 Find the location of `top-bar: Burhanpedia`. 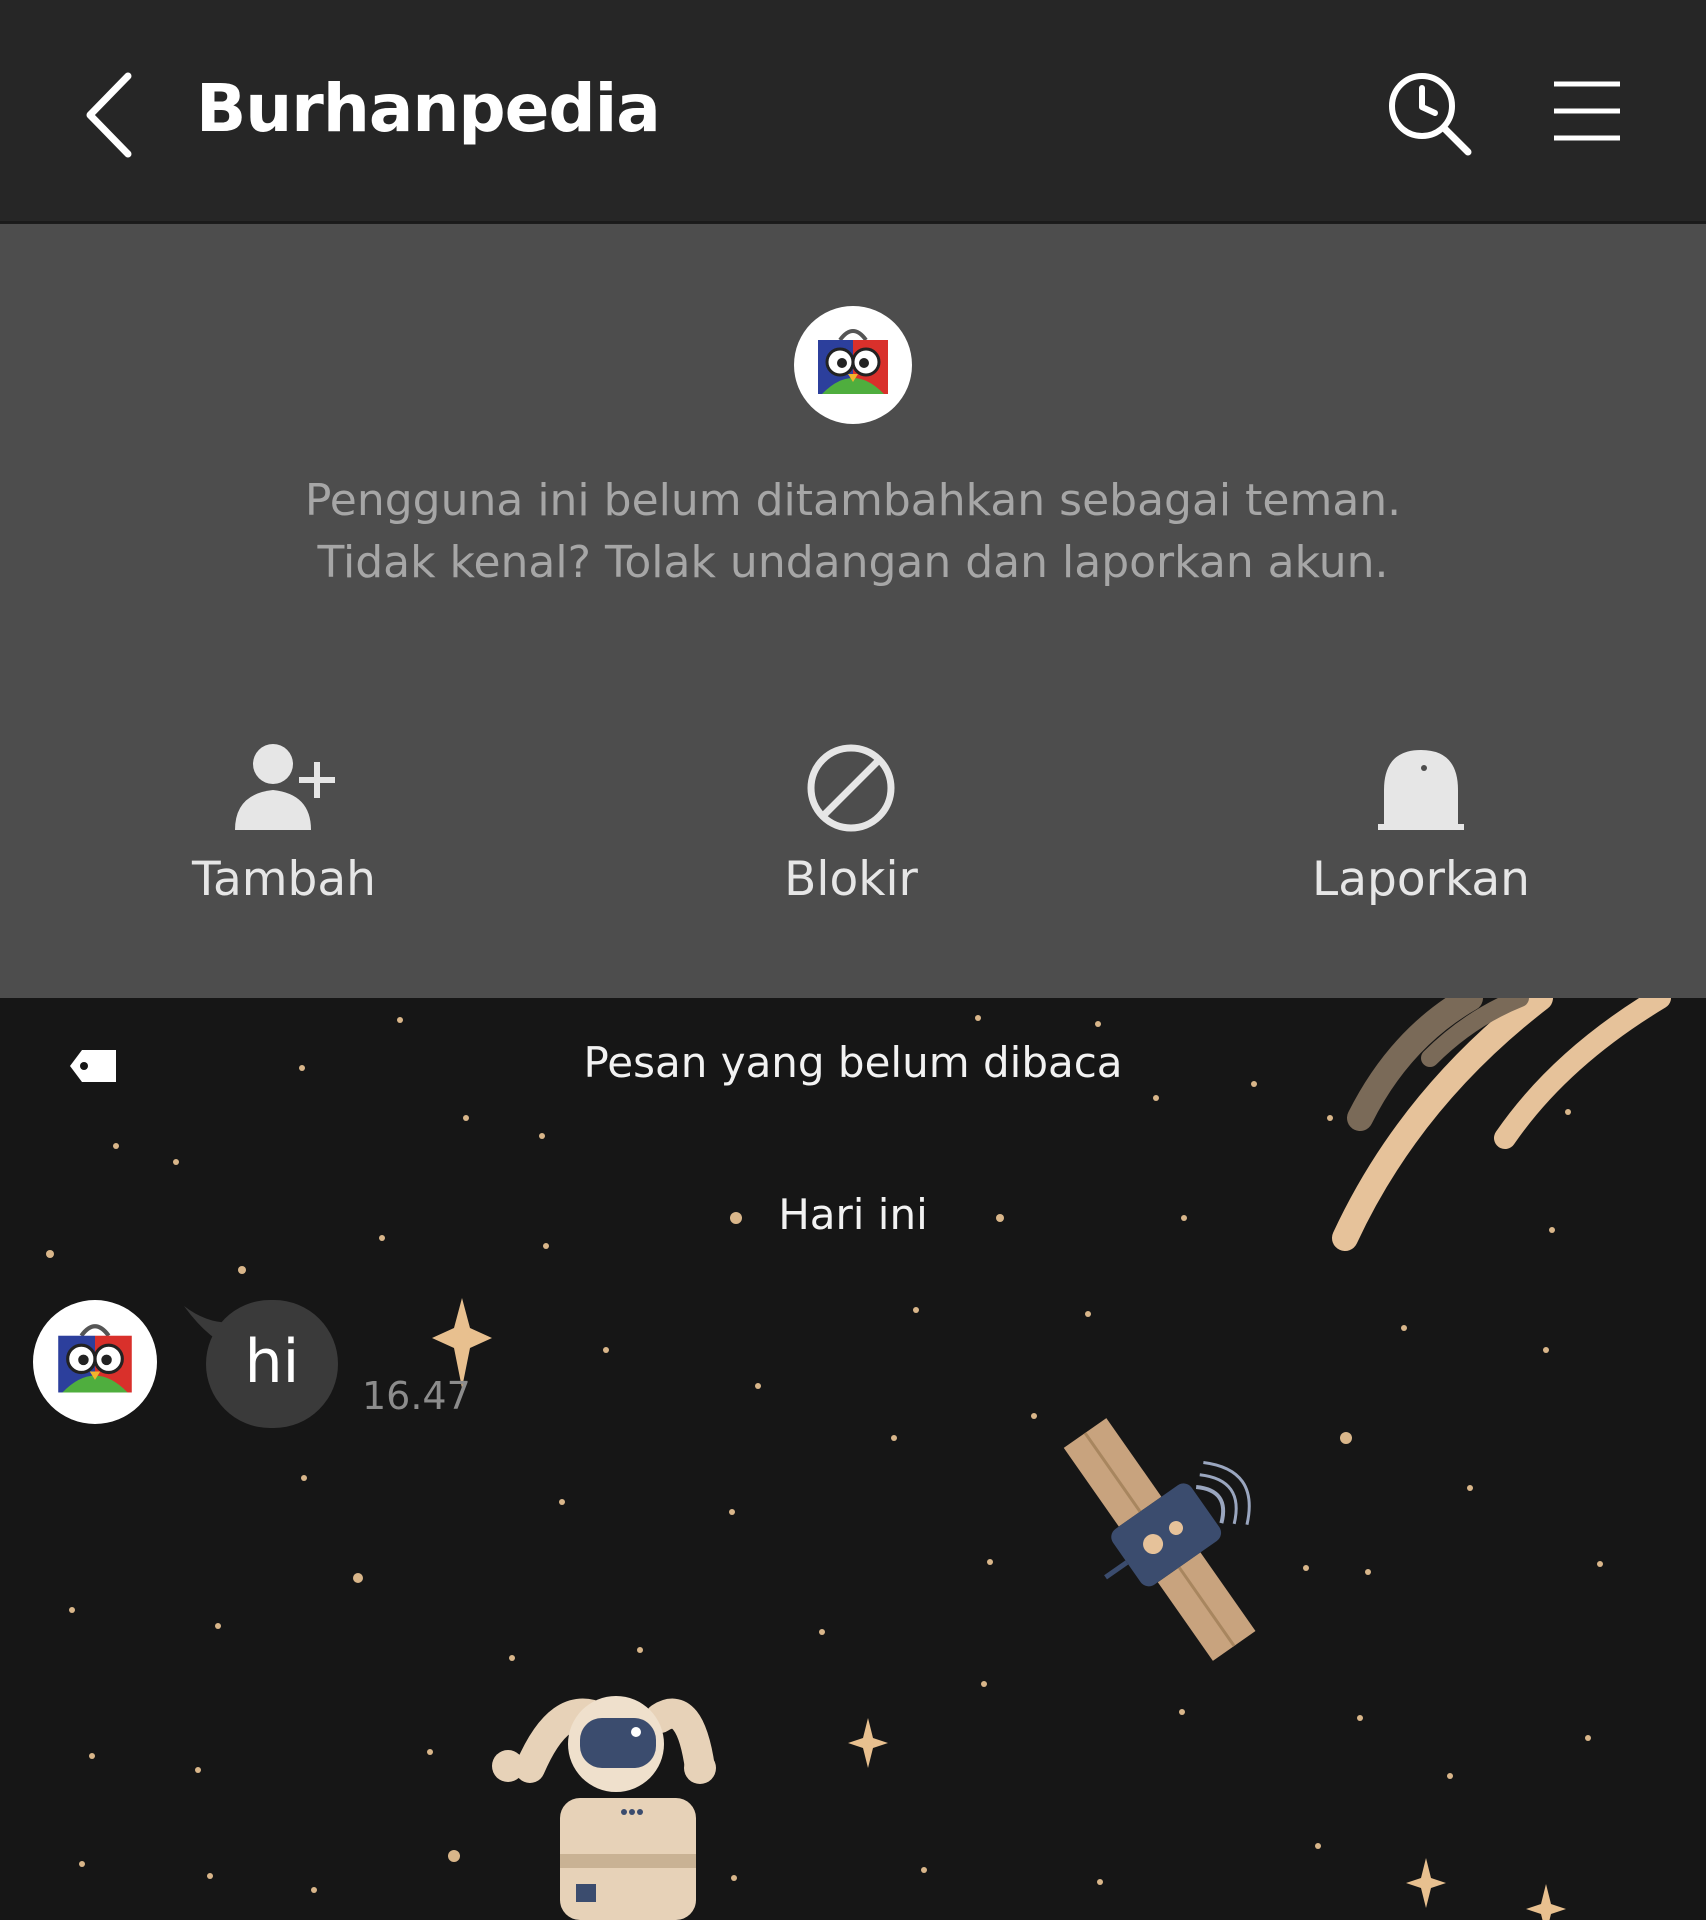

top-bar: Burhanpedia is located at coordinates (853, 111).